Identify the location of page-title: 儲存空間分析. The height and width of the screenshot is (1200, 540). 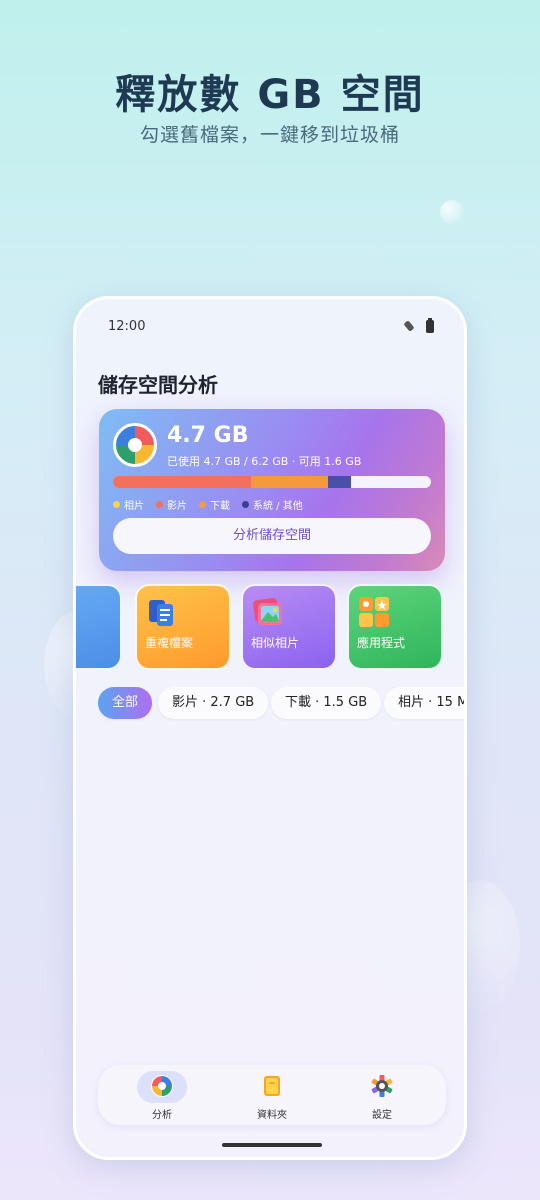
(158, 385).